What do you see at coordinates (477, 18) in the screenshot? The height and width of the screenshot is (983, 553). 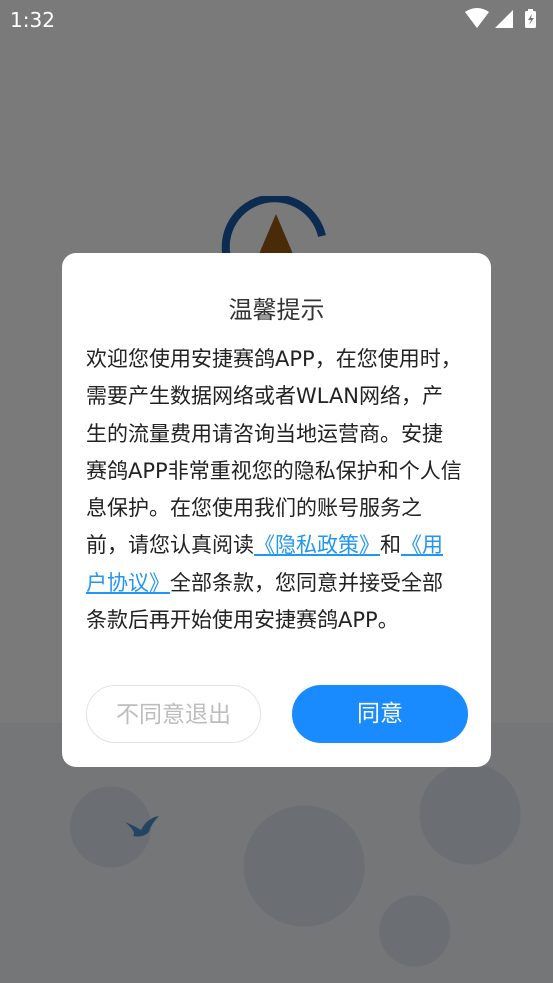 I see `wifi-icon` at bounding box center [477, 18].